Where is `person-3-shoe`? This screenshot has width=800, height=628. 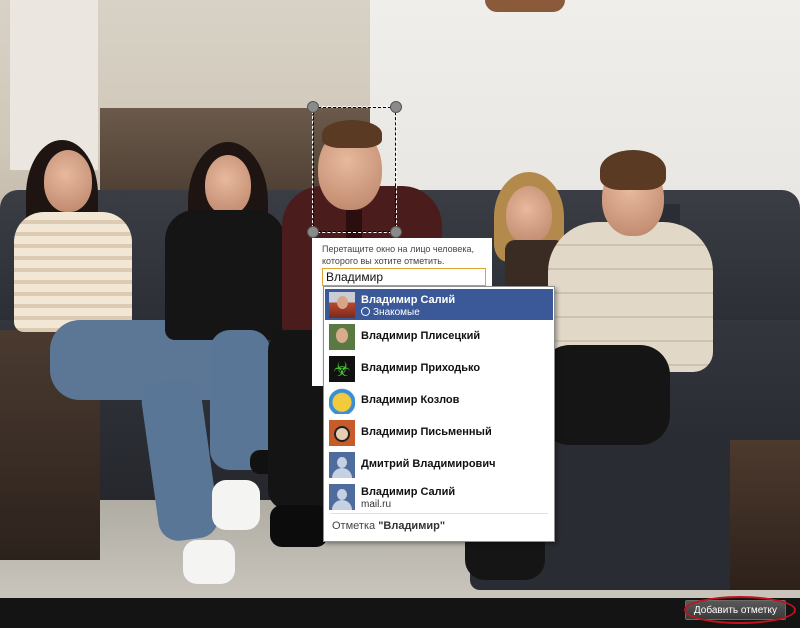
person-3-shoe is located at coordinates (299, 526).